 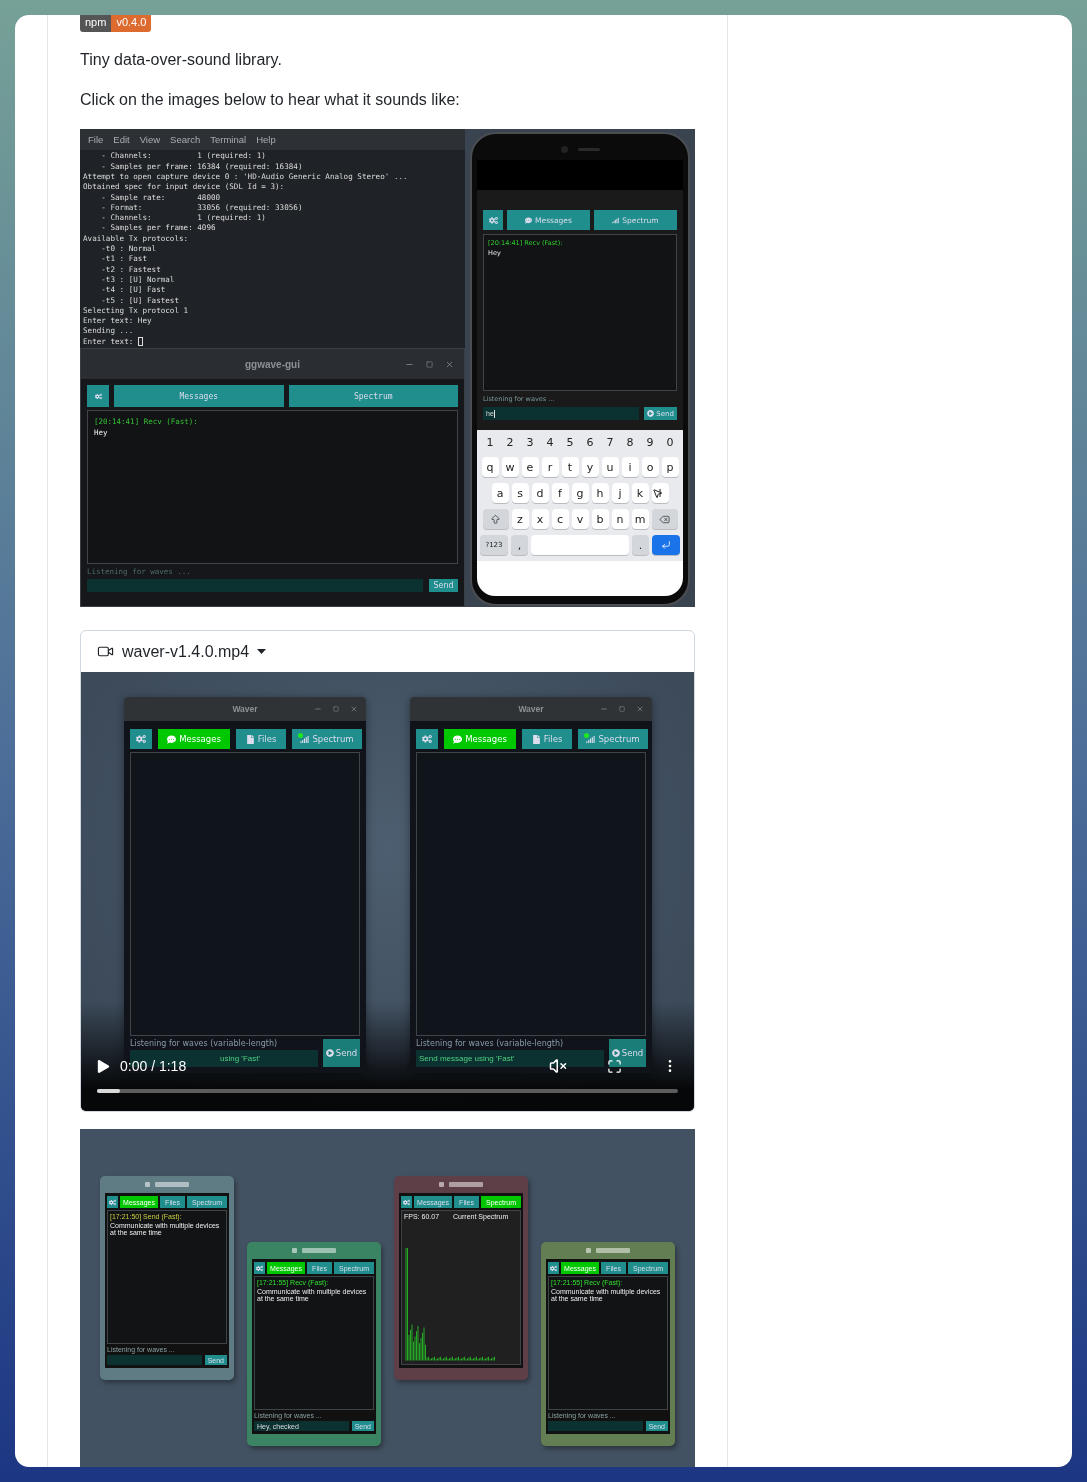 What do you see at coordinates (96, 140) in the screenshot?
I see `menu-item: File` at bounding box center [96, 140].